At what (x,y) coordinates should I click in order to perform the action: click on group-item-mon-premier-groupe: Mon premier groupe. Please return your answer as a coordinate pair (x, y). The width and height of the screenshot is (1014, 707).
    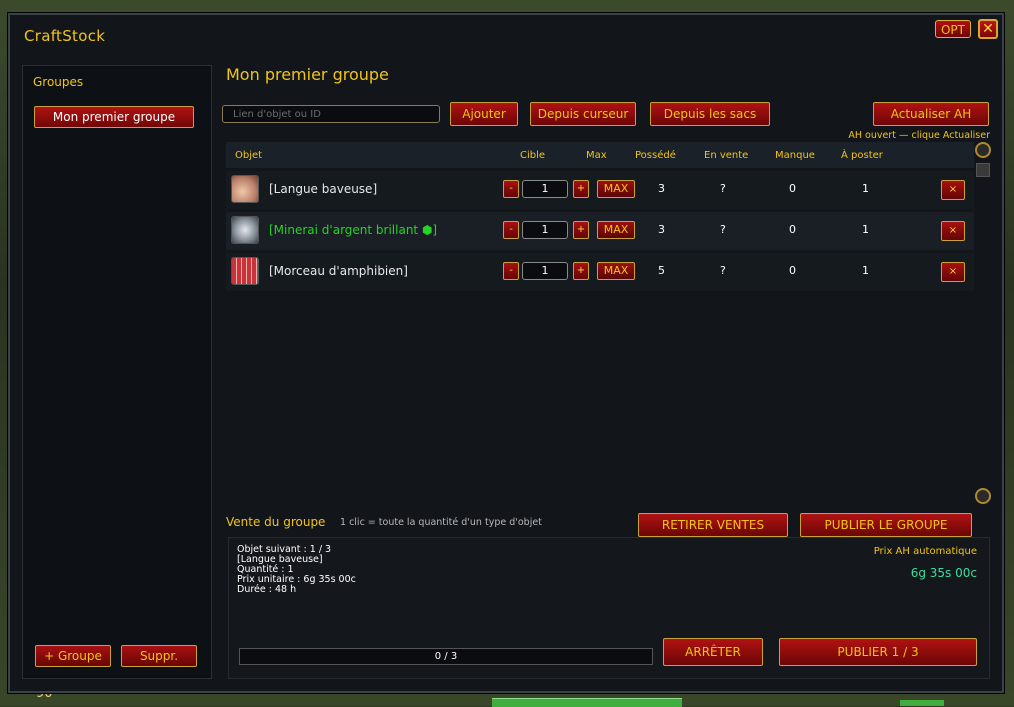
    Looking at the image, I should click on (114, 117).